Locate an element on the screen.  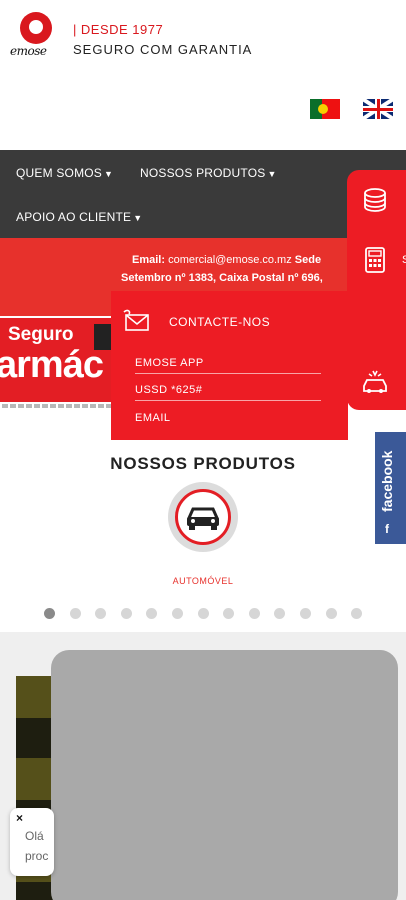
product-automovel-button is located at coordinates (203, 517).